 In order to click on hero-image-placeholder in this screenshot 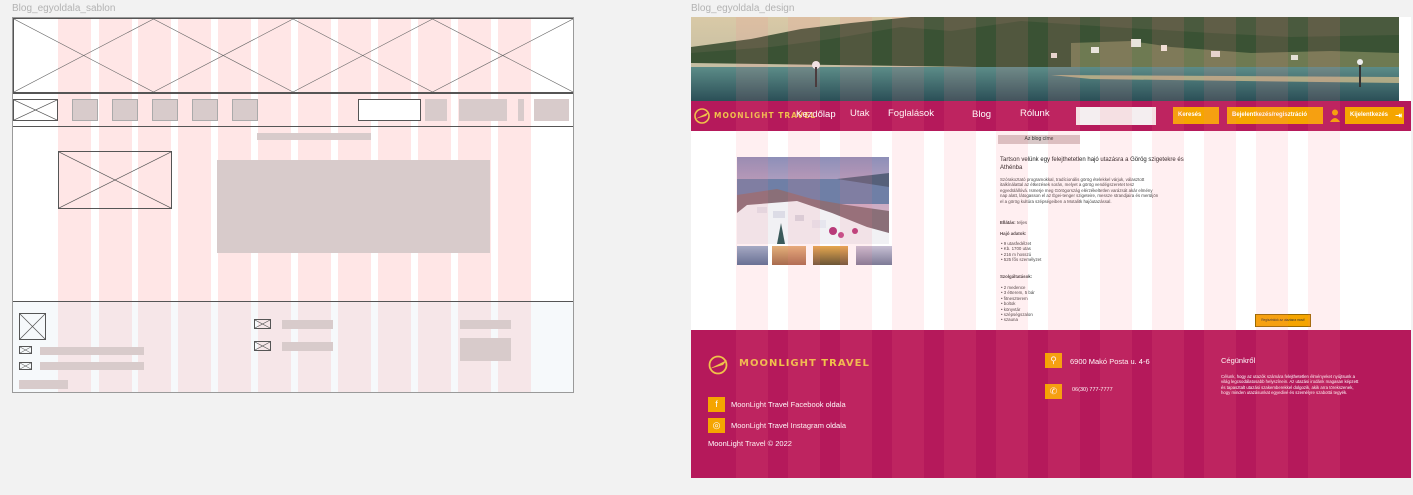, I will do `click(293, 55)`.